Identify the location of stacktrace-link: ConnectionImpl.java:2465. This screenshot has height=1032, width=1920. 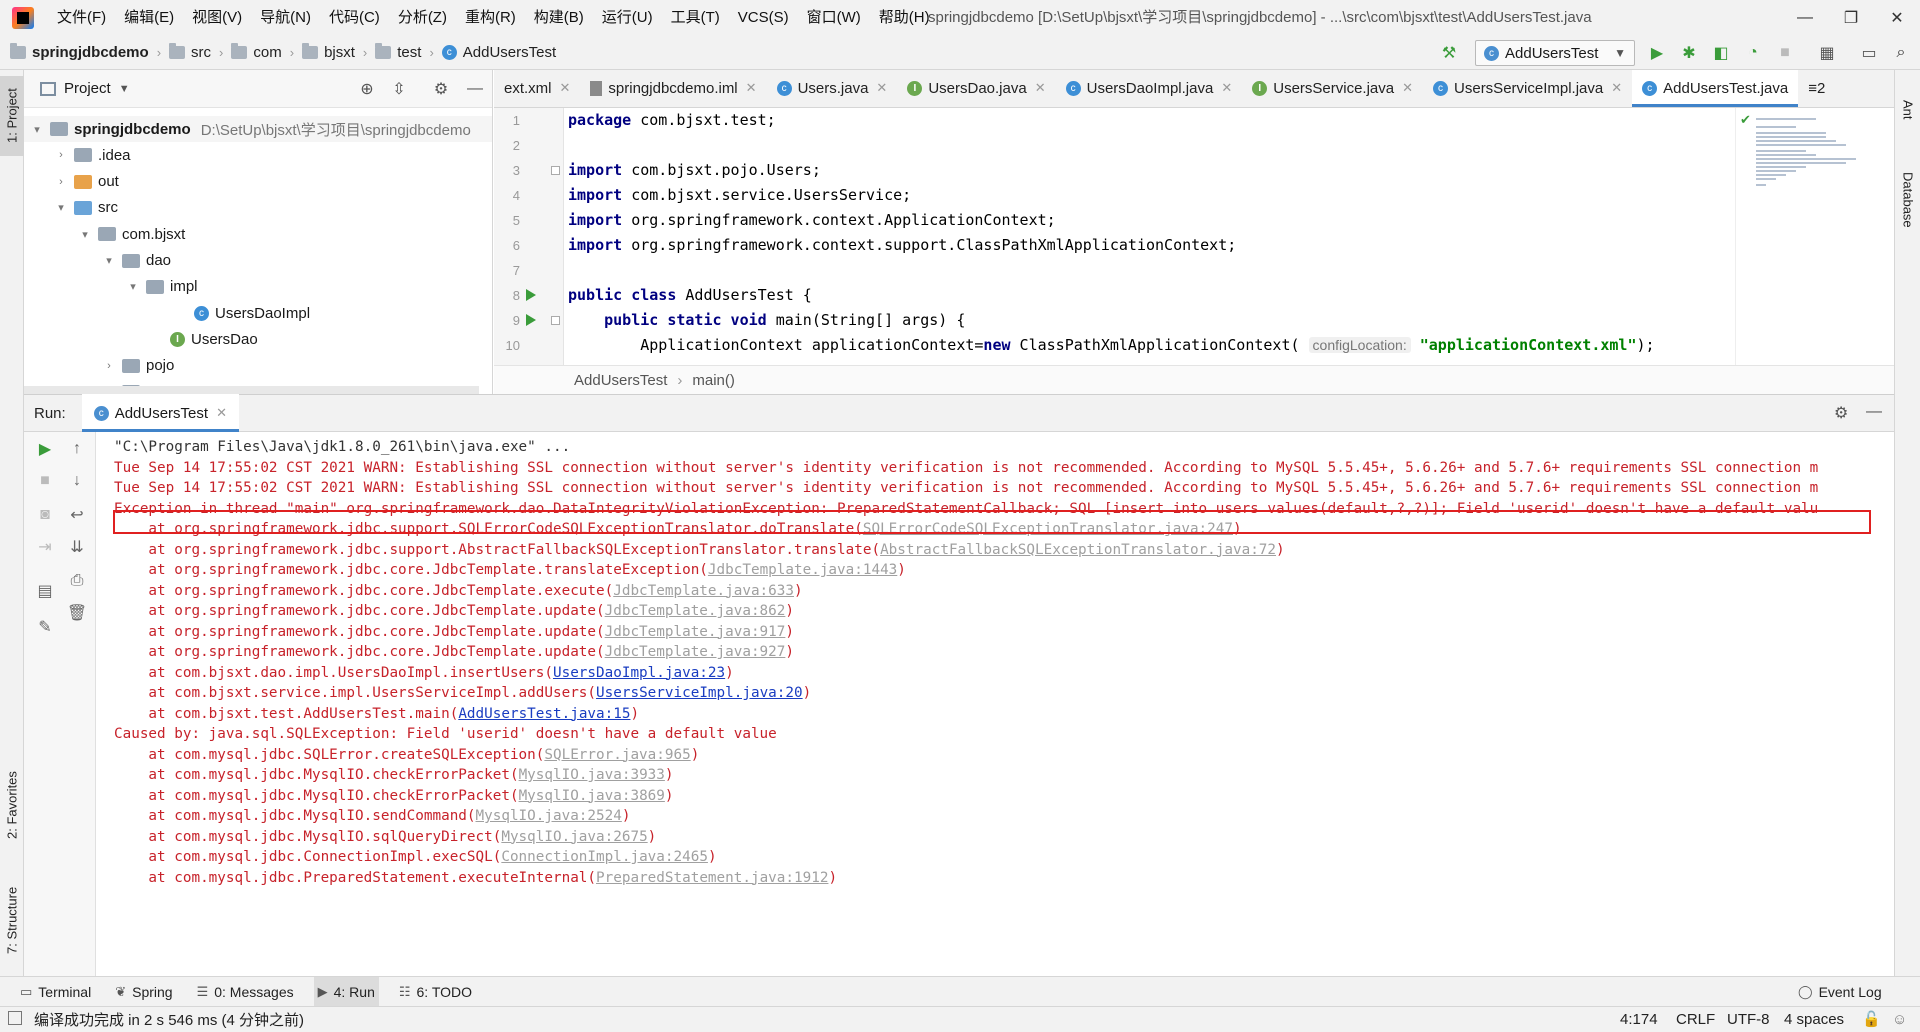
(604, 857).